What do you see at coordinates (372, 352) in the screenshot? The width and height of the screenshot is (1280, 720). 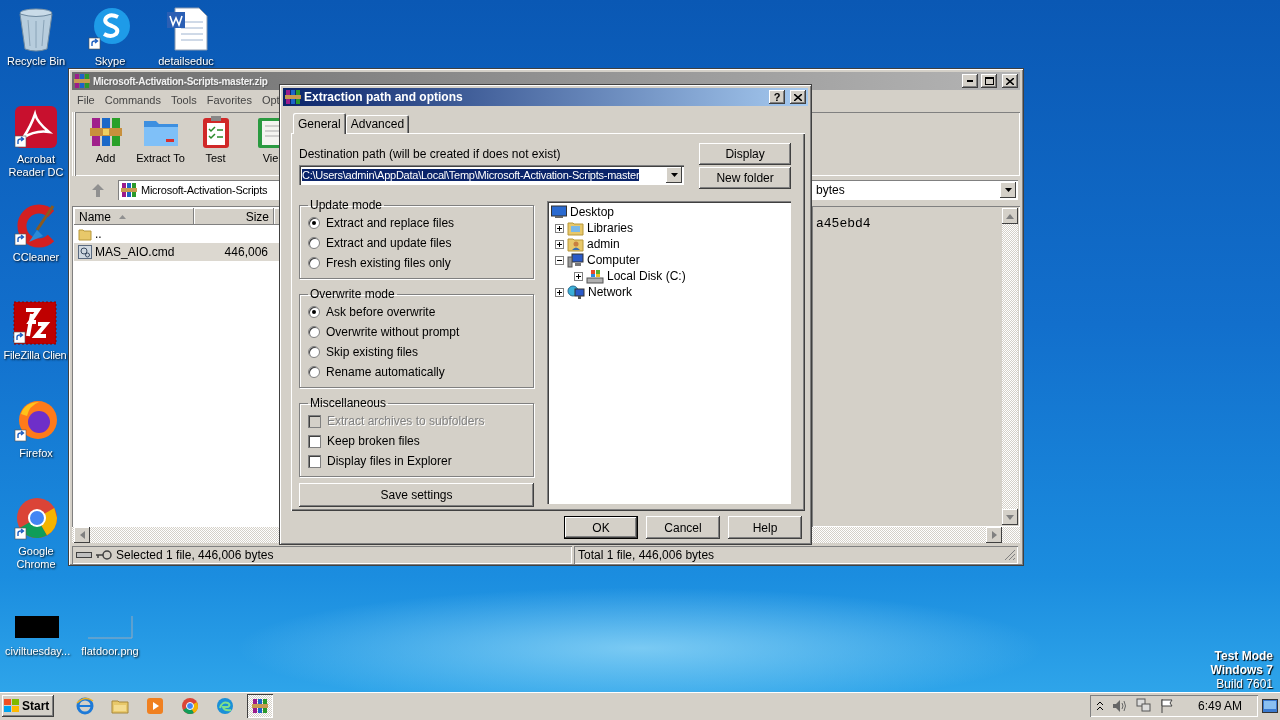 I see `option-label: Skip existing files` at bounding box center [372, 352].